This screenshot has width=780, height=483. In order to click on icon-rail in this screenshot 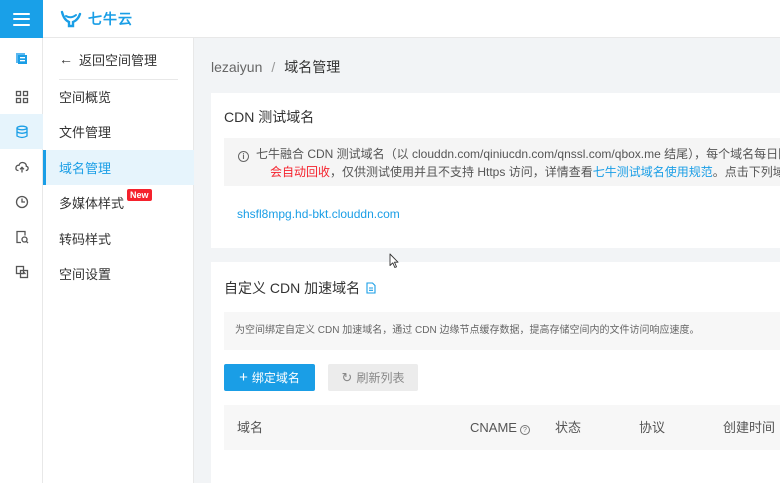, I will do `click(21, 260)`.